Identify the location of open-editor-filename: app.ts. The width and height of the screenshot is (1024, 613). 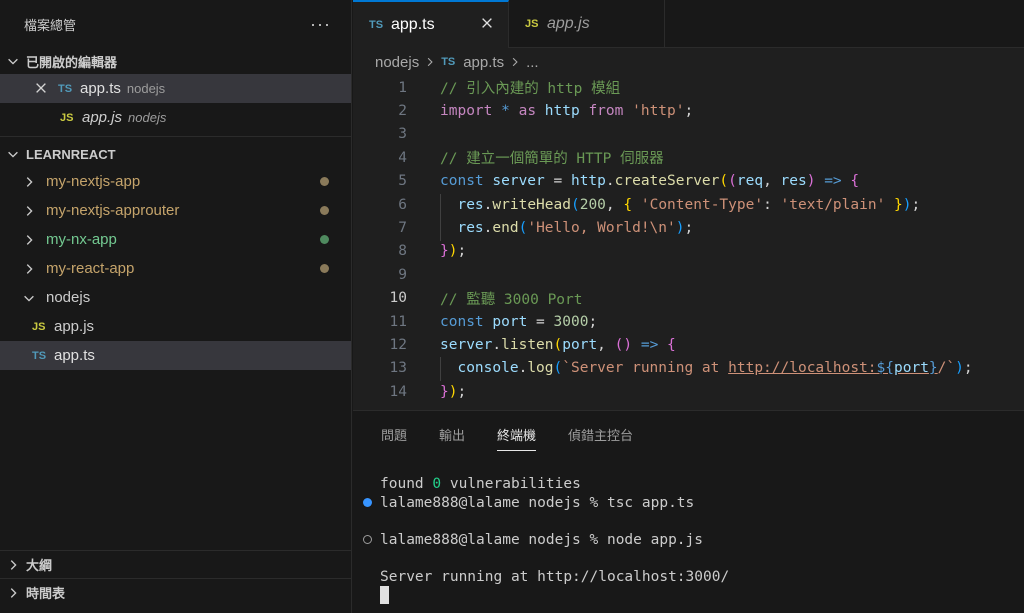
(100, 88).